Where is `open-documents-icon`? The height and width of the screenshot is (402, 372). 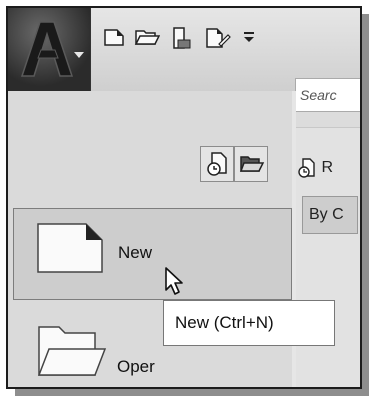 open-documents-icon is located at coordinates (252, 164).